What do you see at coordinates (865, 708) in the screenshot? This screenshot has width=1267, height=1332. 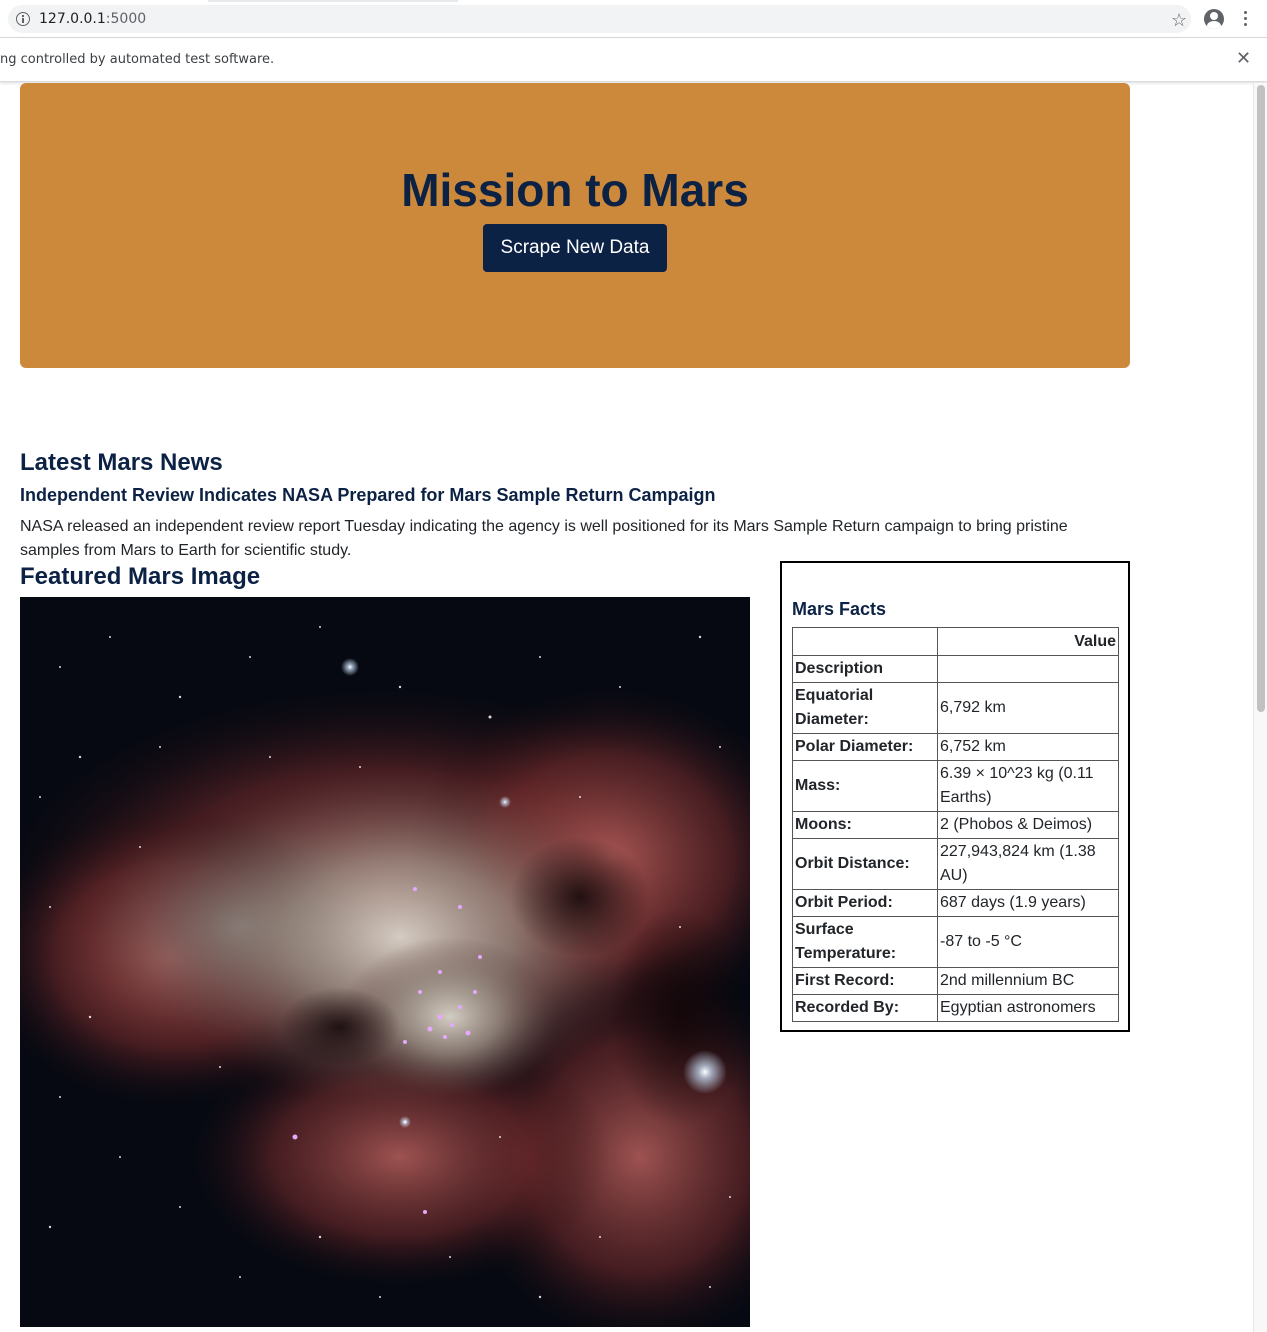 I see `fact-label: Equatorial Diameter:` at bounding box center [865, 708].